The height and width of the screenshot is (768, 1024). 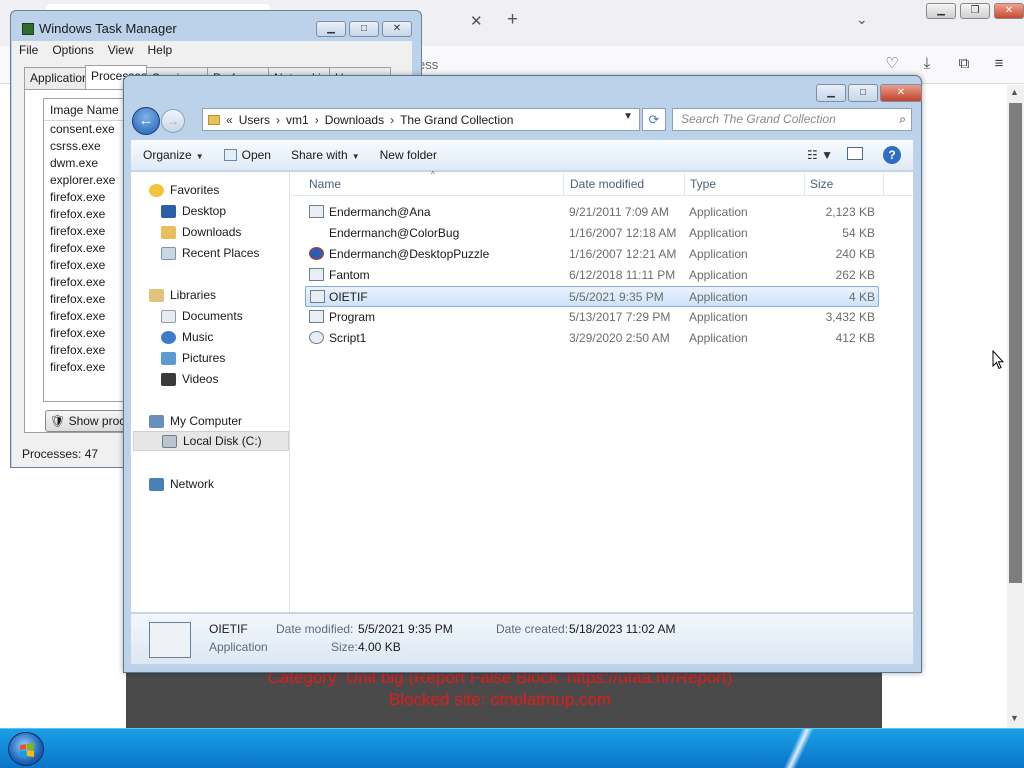 I want to click on process-row: consent.exe, so click(x=88, y=129).